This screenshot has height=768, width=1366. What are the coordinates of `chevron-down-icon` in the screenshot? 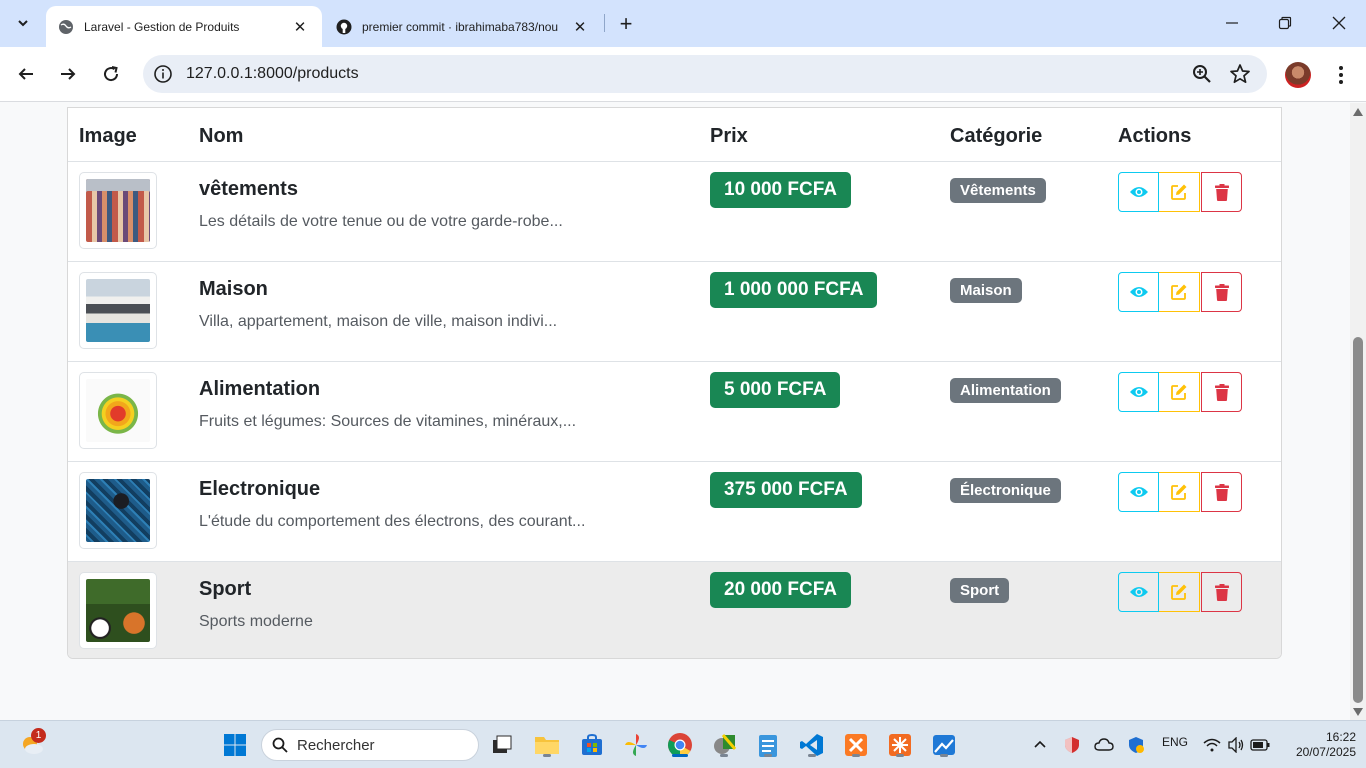 It's located at (23, 23).